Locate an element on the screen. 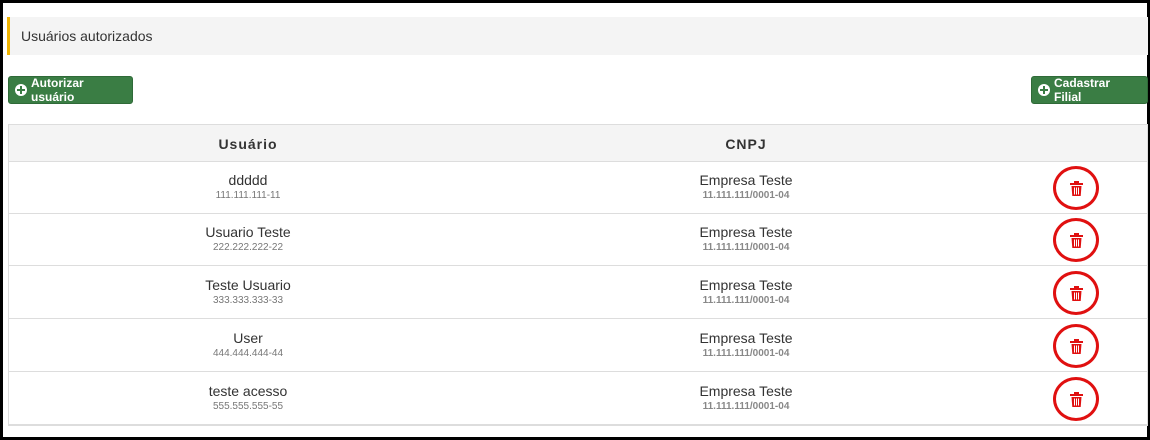 The image size is (1150, 440). user-cpf: 444.444.444-44 is located at coordinates (248, 353).